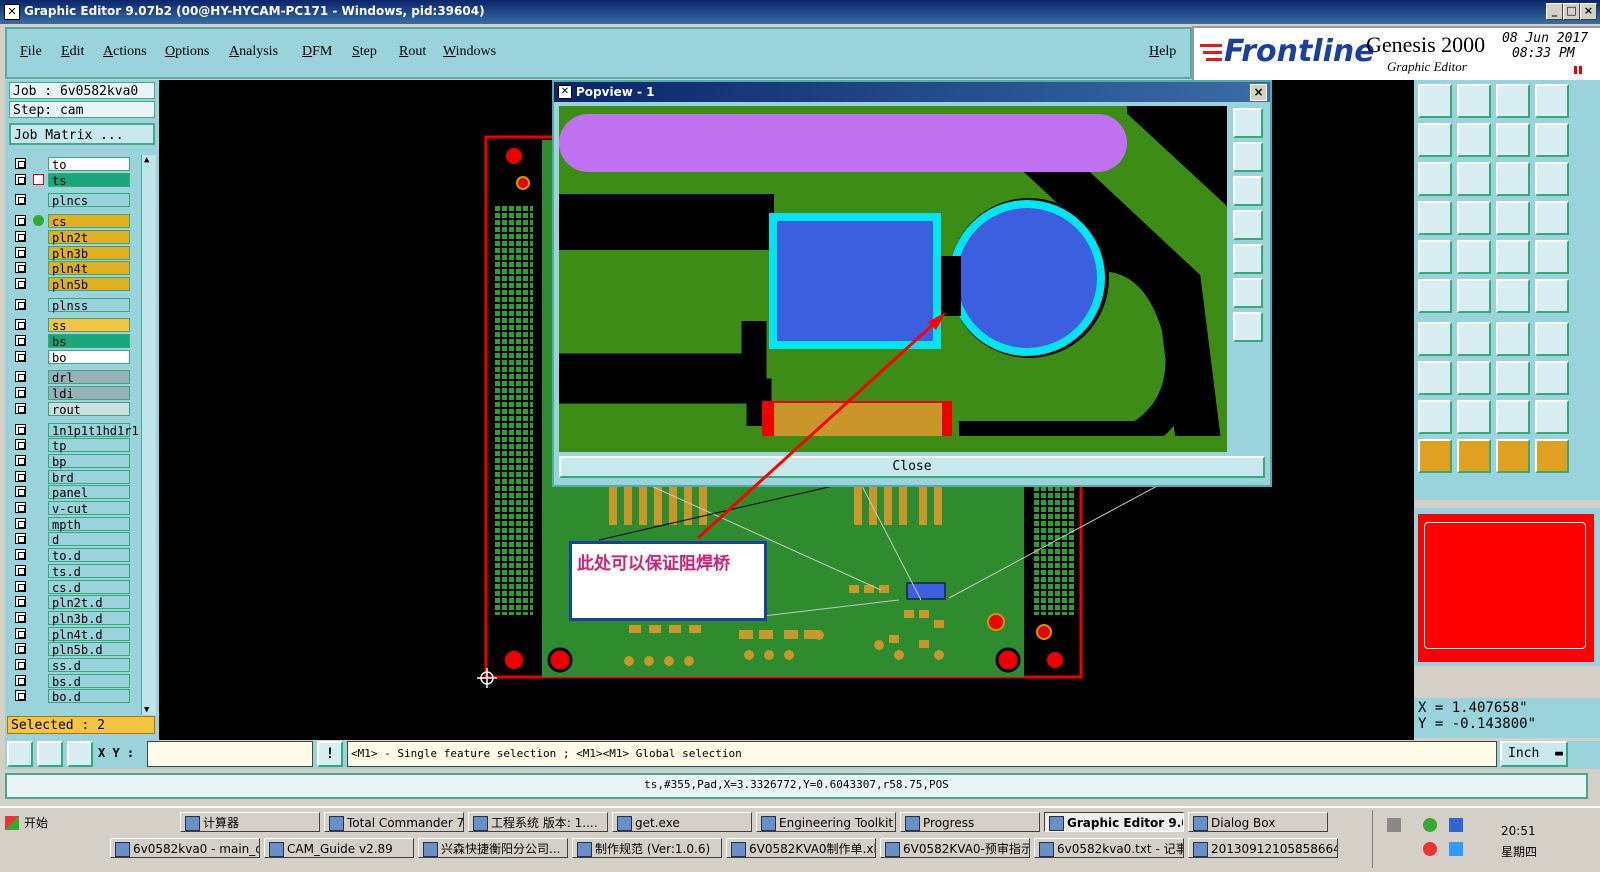  Describe the element at coordinates (1554, 11) in the screenshot. I see `minimize-button: _` at that location.